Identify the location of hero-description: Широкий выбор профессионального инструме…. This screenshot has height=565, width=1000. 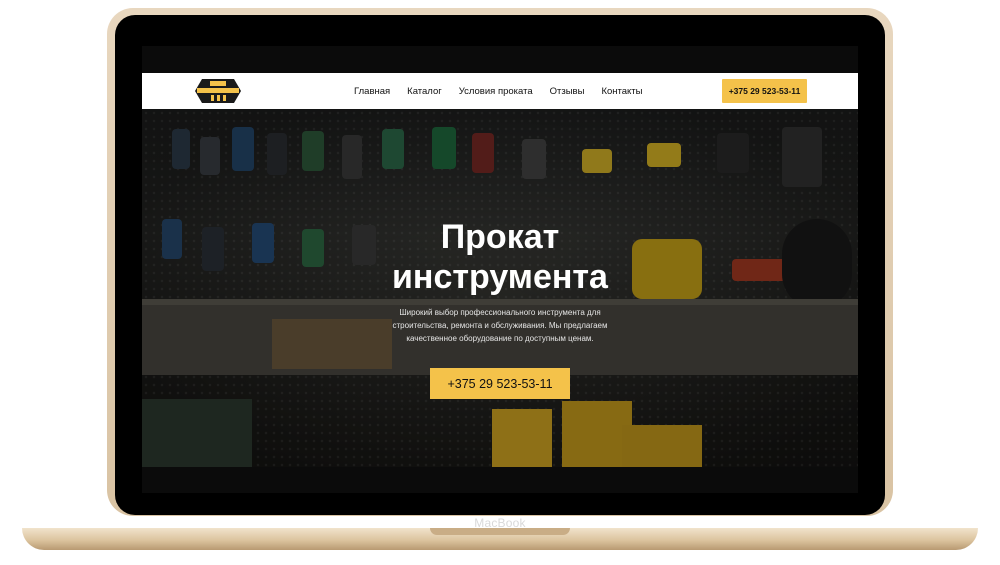
(500, 325).